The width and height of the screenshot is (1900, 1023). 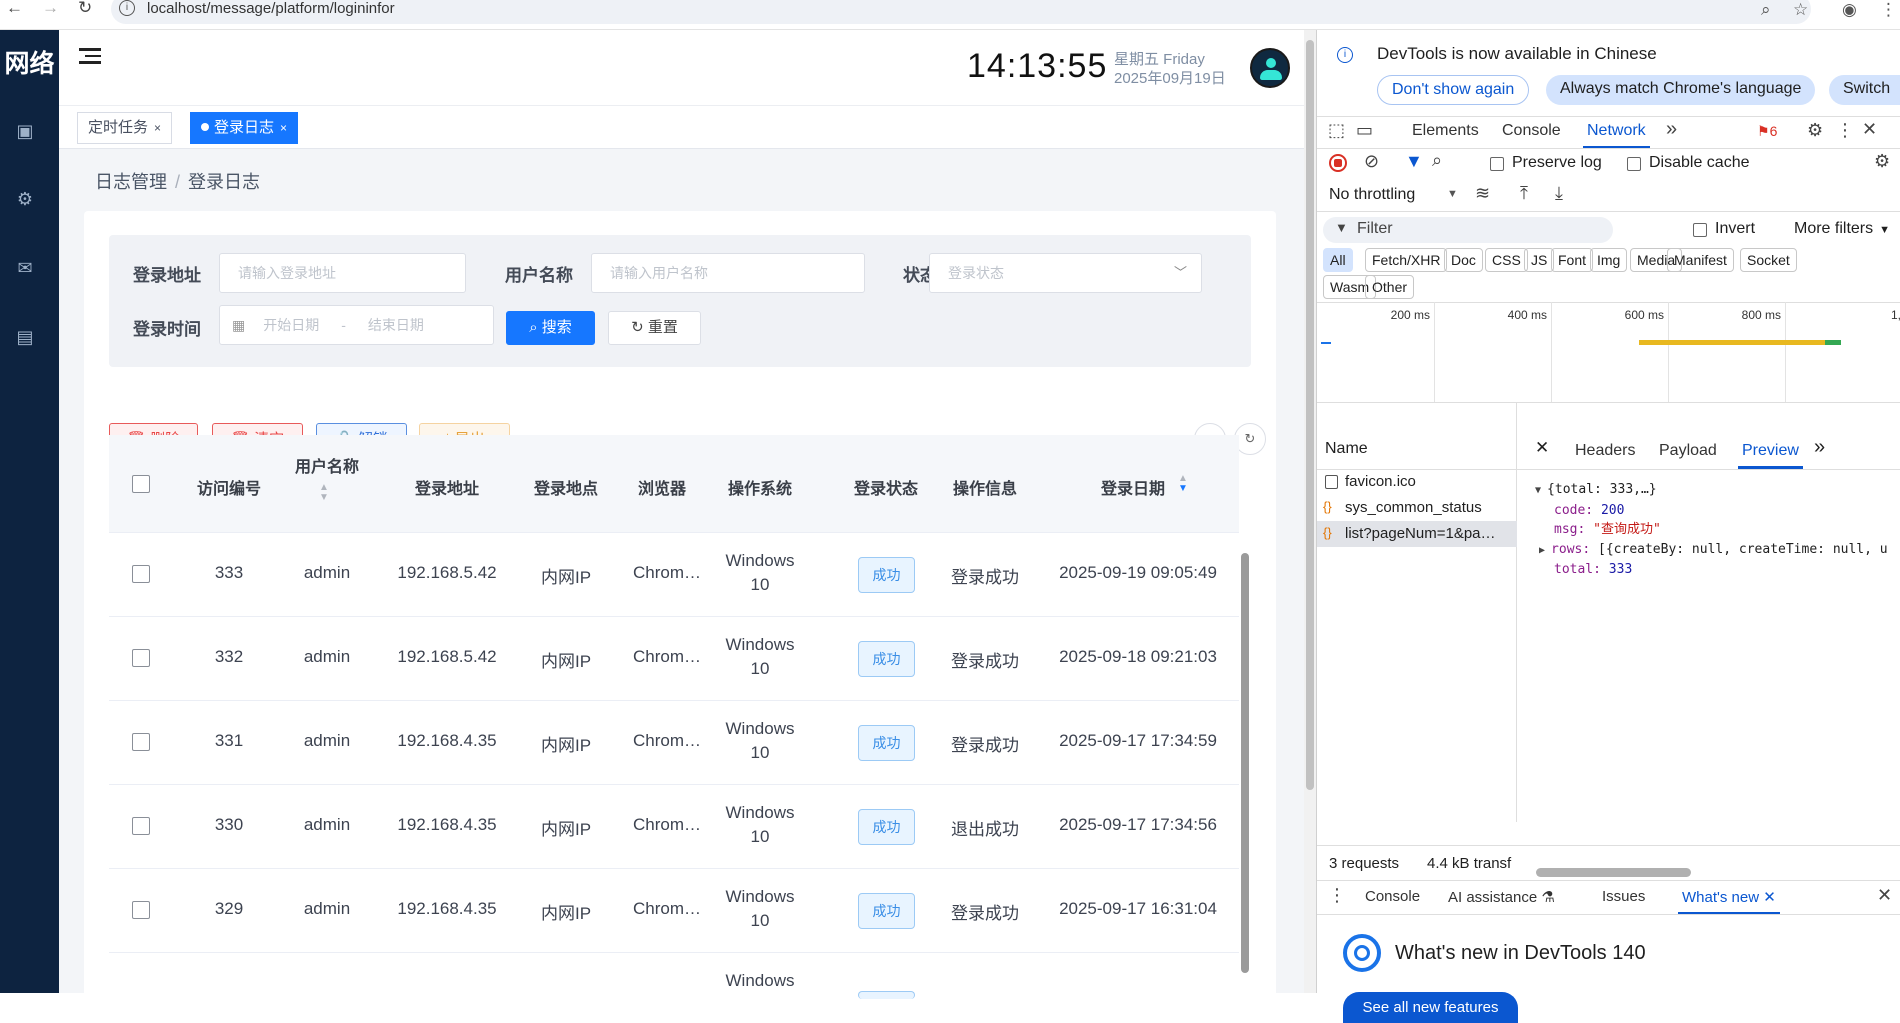 I want to click on tab-payload: Payload, so click(x=1688, y=451).